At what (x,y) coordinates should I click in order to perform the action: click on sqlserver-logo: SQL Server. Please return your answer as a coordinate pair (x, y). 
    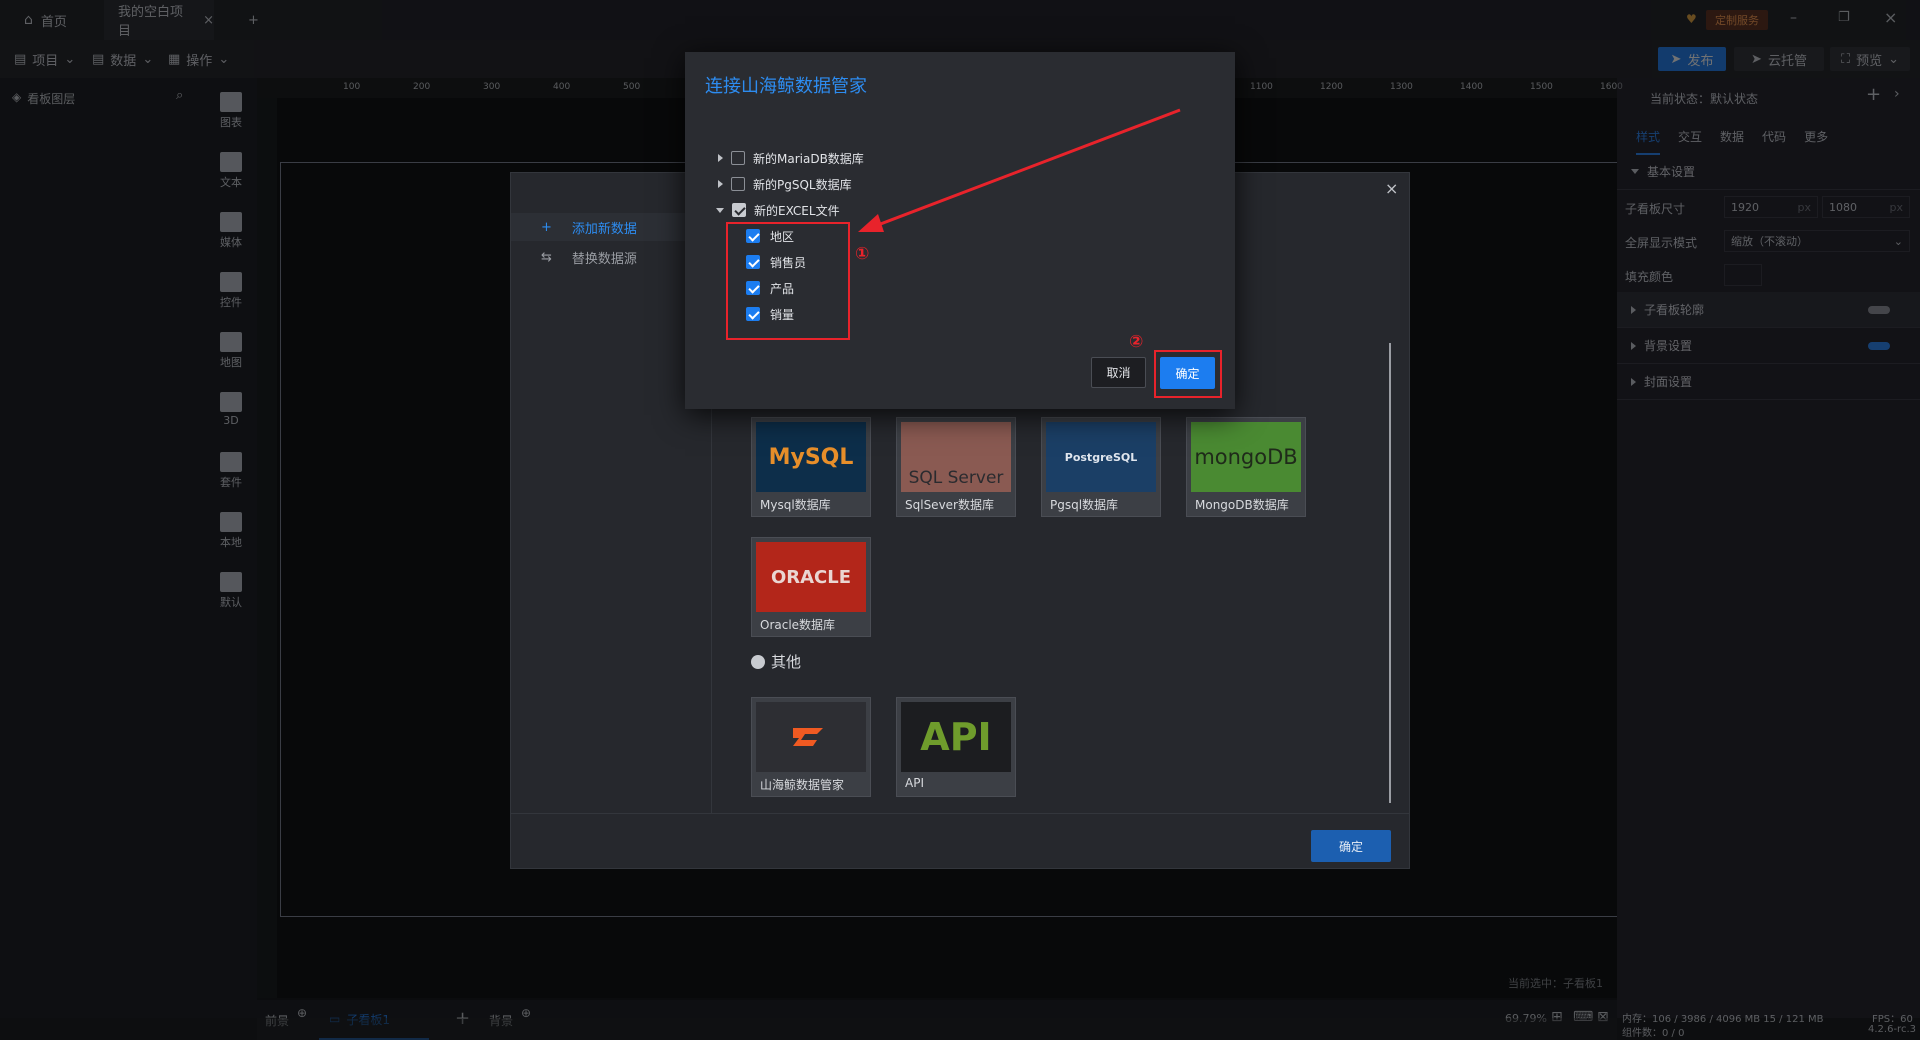
    Looking at the image, I should click on (956, 457).